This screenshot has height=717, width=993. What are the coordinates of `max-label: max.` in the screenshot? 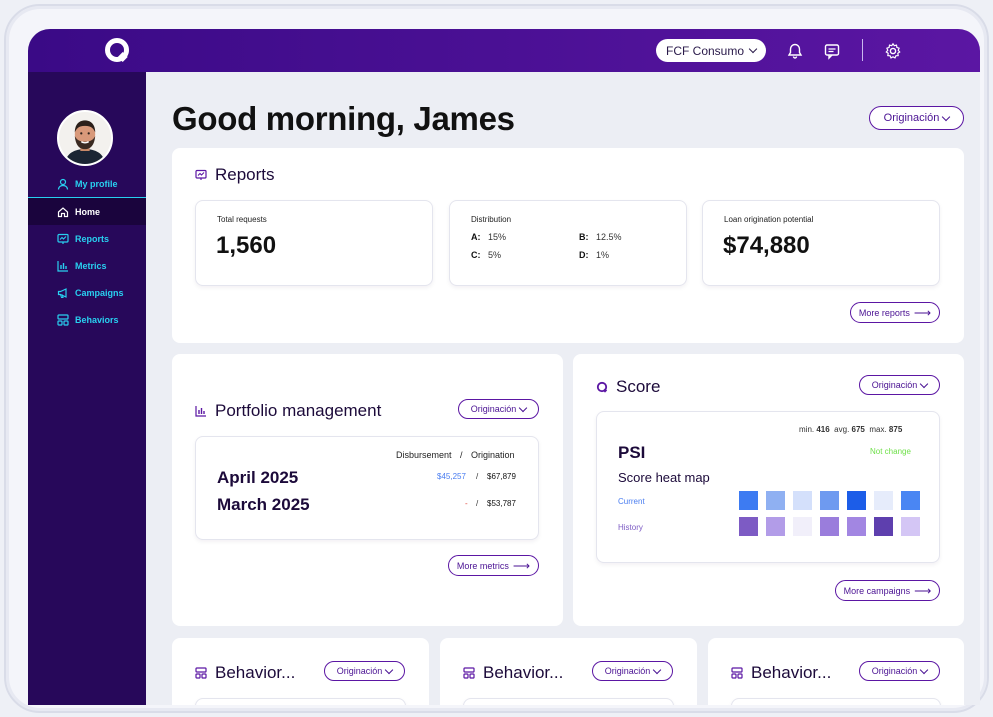 It's located at (878, 429).